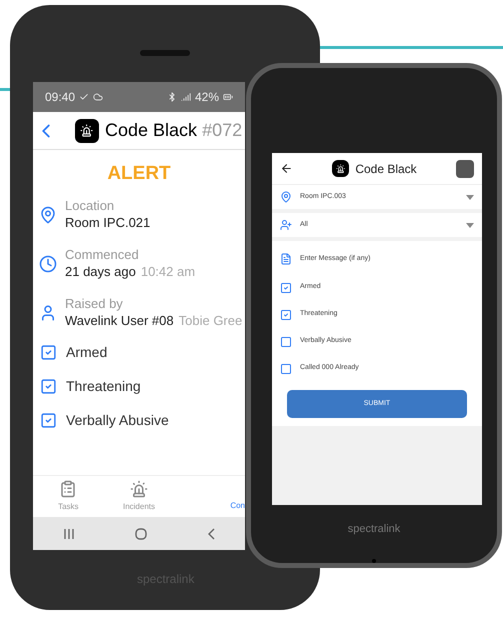  What do you see at coordinates (107, 222) in the screenshot?
I see `detail-value: Room IPC.021` at bounding box center [107, 222].